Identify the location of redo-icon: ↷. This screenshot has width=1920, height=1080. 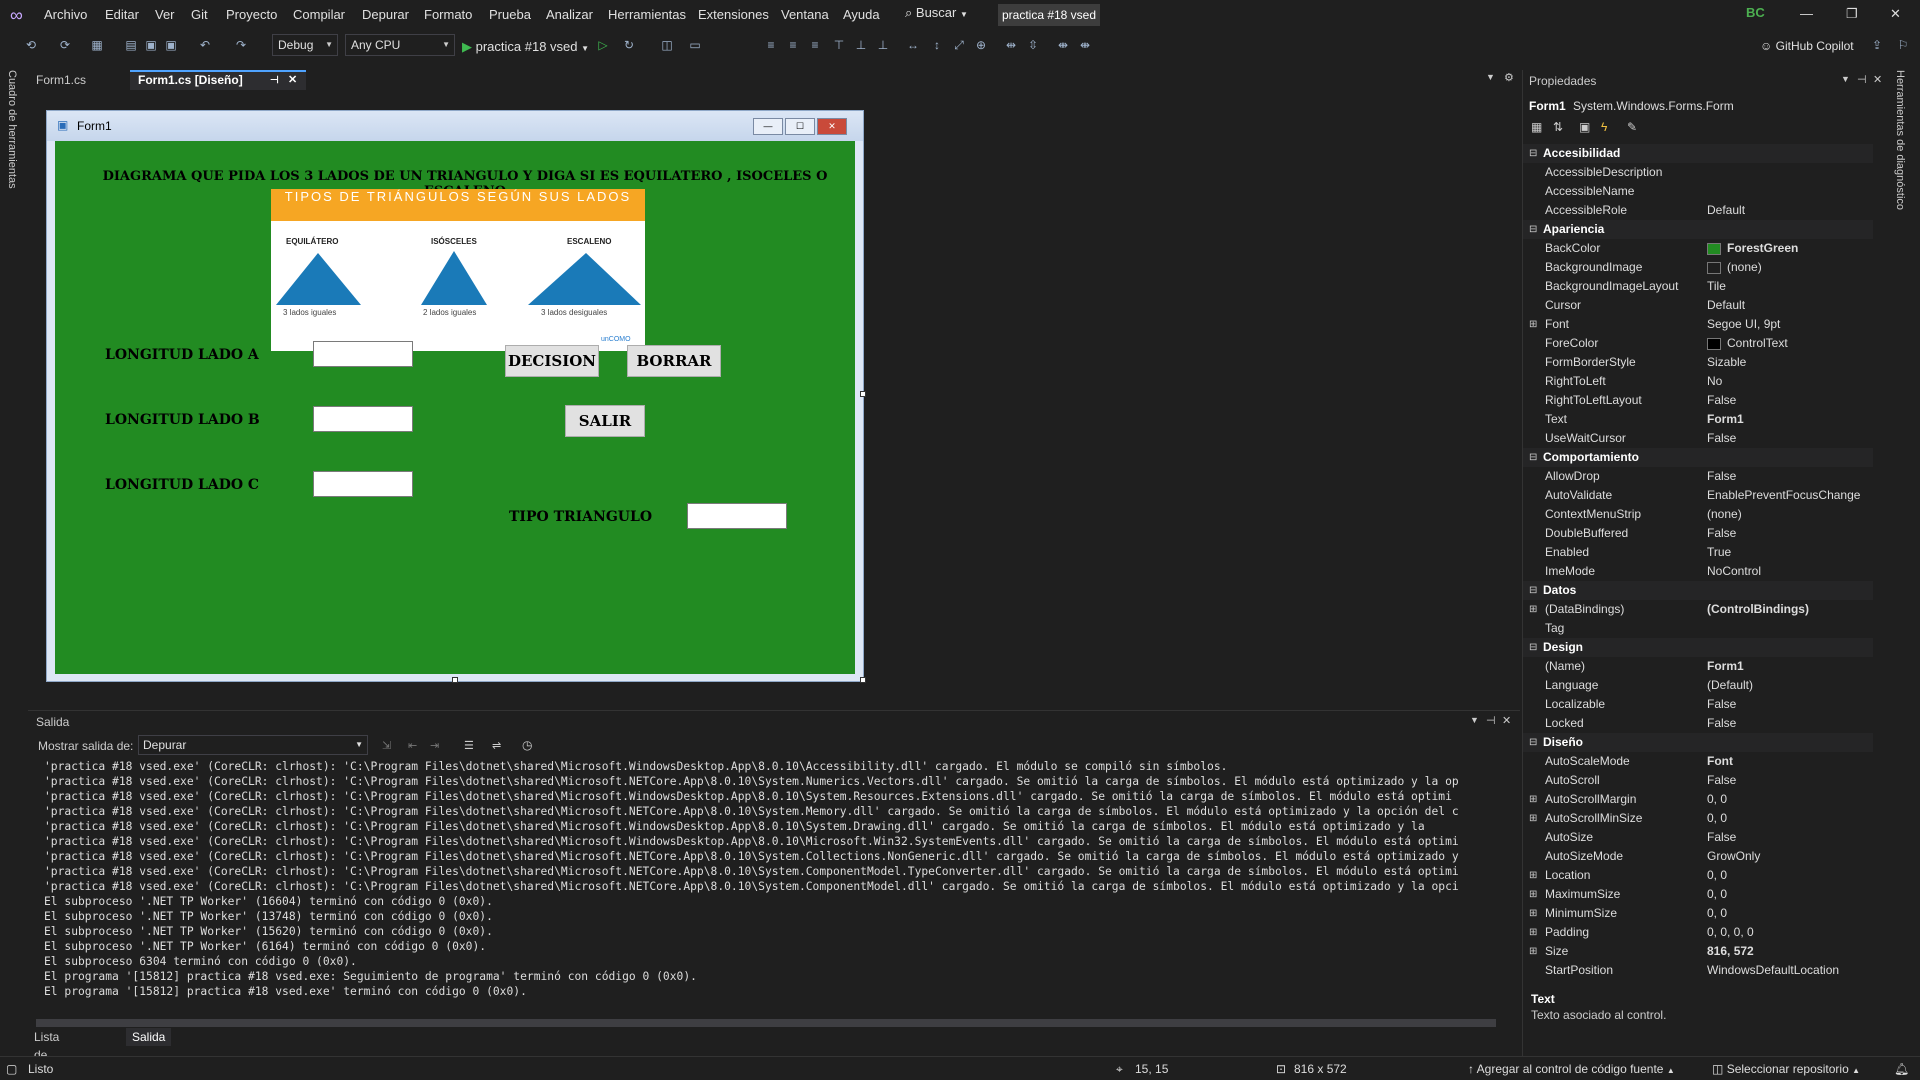
(241, 45).